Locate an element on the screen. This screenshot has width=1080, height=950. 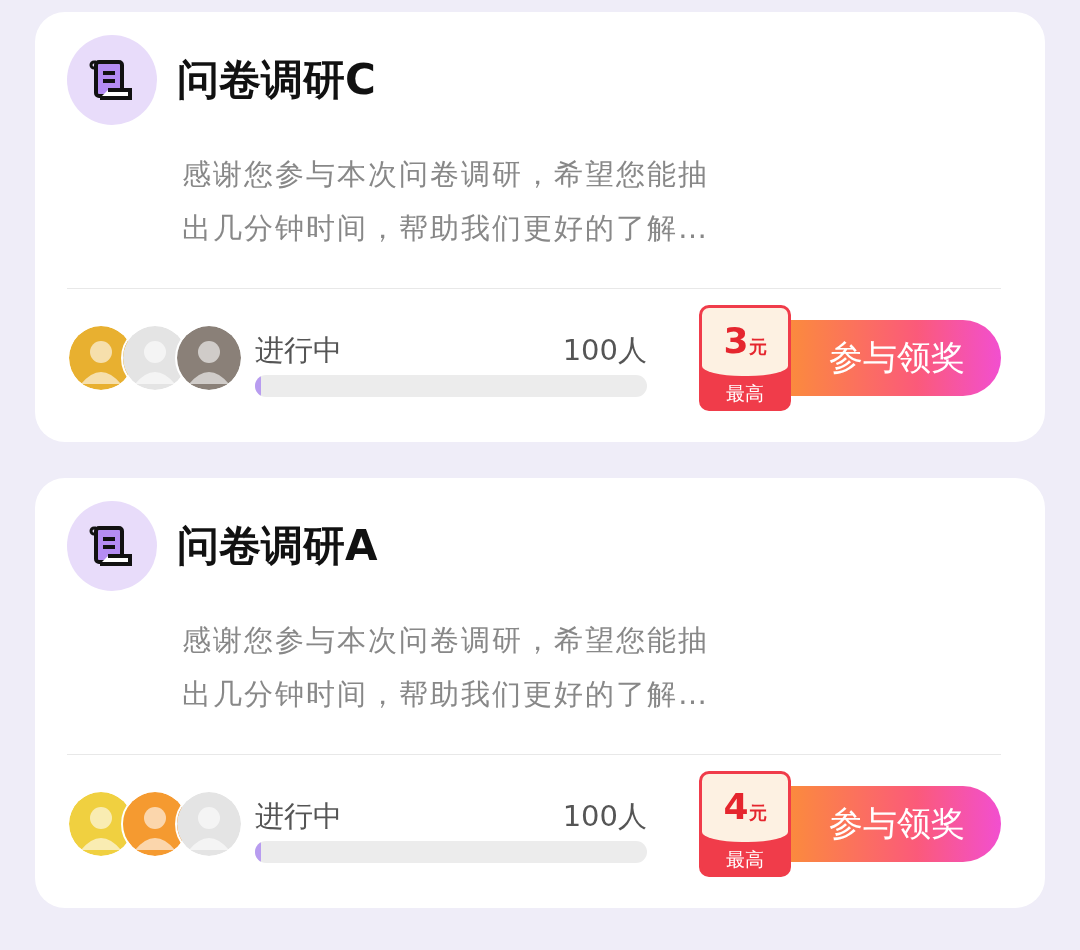
survey-title: 问卷调研C is located at coordinates (276, 80).